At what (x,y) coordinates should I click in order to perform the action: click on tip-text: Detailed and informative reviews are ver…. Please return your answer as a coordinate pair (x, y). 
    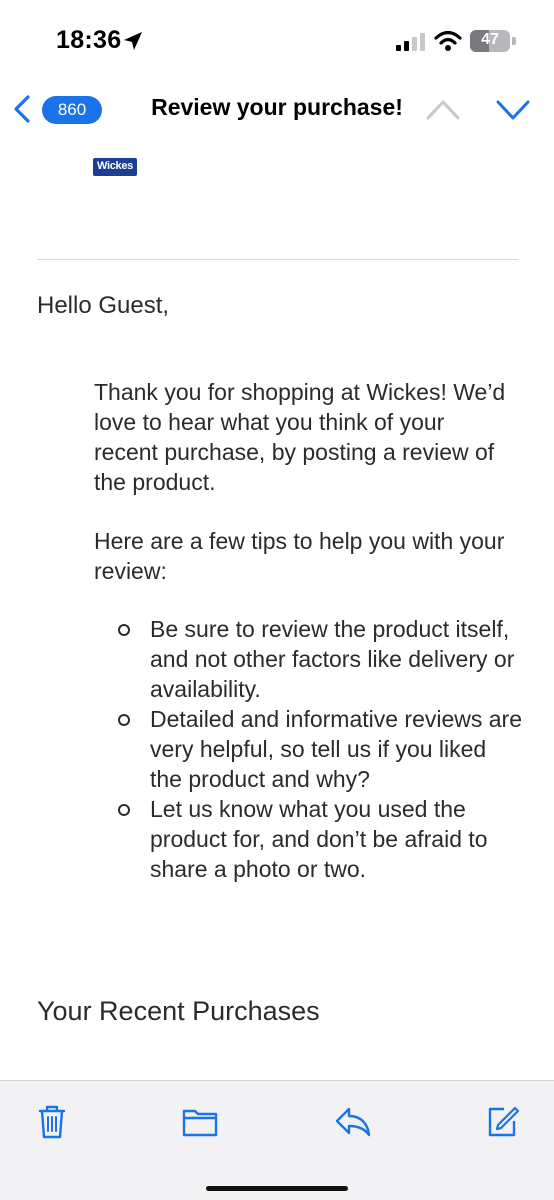
    Looking at the image, I should click on (336, 749).